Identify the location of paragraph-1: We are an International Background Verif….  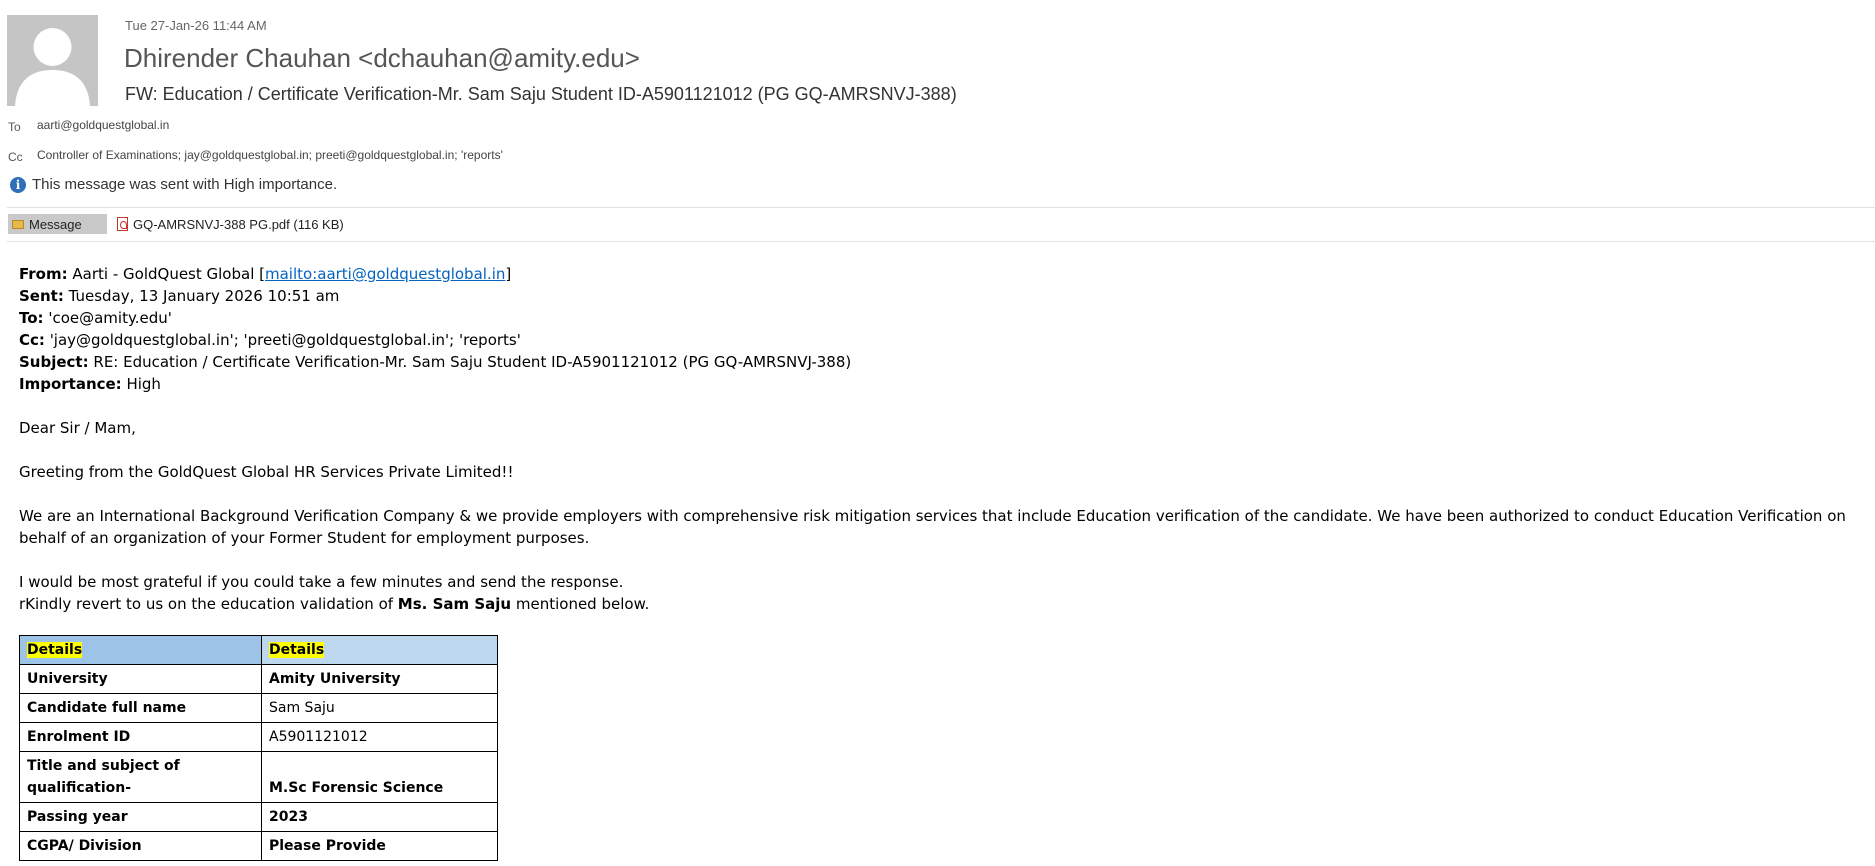
(932, 527).